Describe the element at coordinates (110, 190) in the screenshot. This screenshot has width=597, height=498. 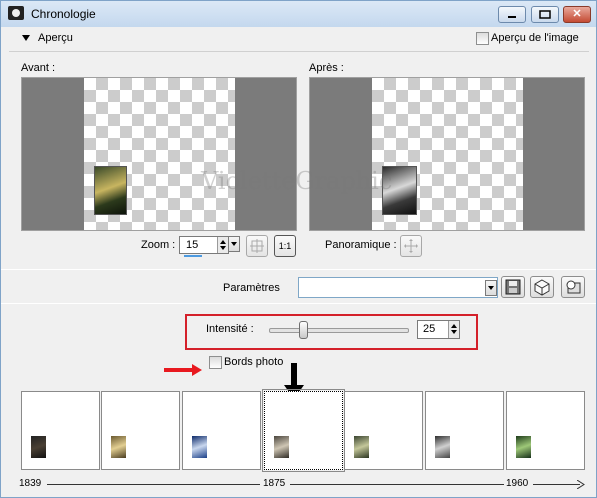
I see `before-photo` at that location.